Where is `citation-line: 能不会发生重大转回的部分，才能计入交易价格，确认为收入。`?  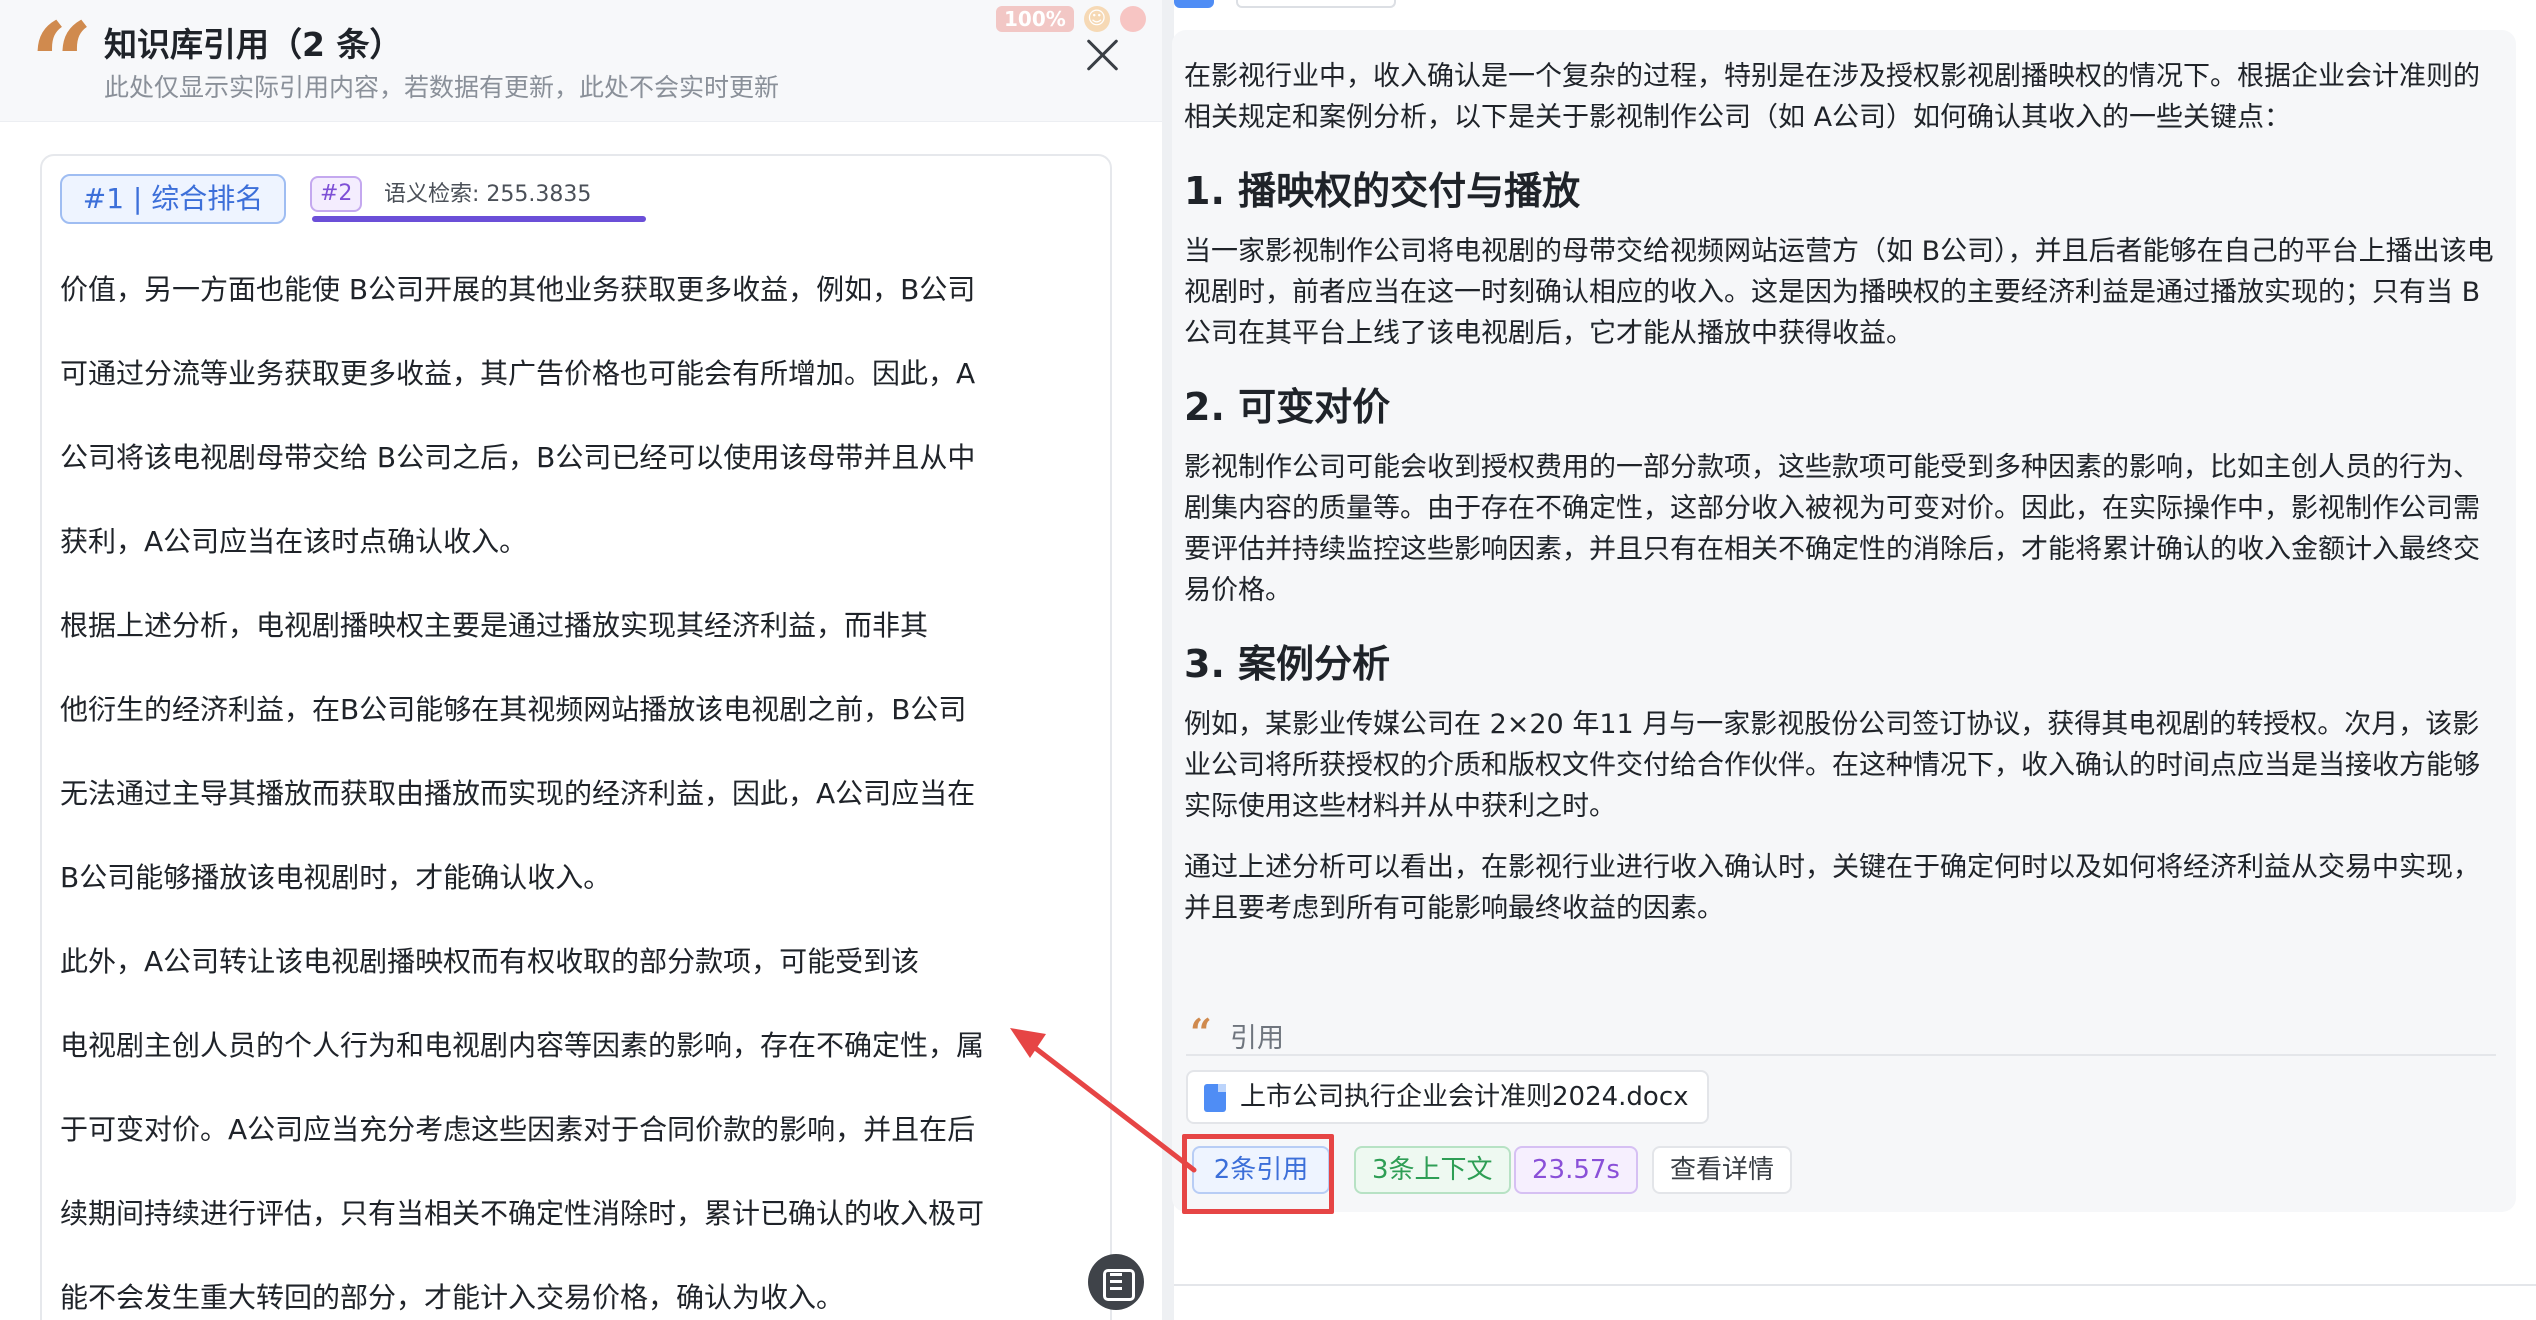
citation-line: 能不会发生重大转回的部分，才能计入交易价格，确认为收入。 is located at coordinates (452, 1297).